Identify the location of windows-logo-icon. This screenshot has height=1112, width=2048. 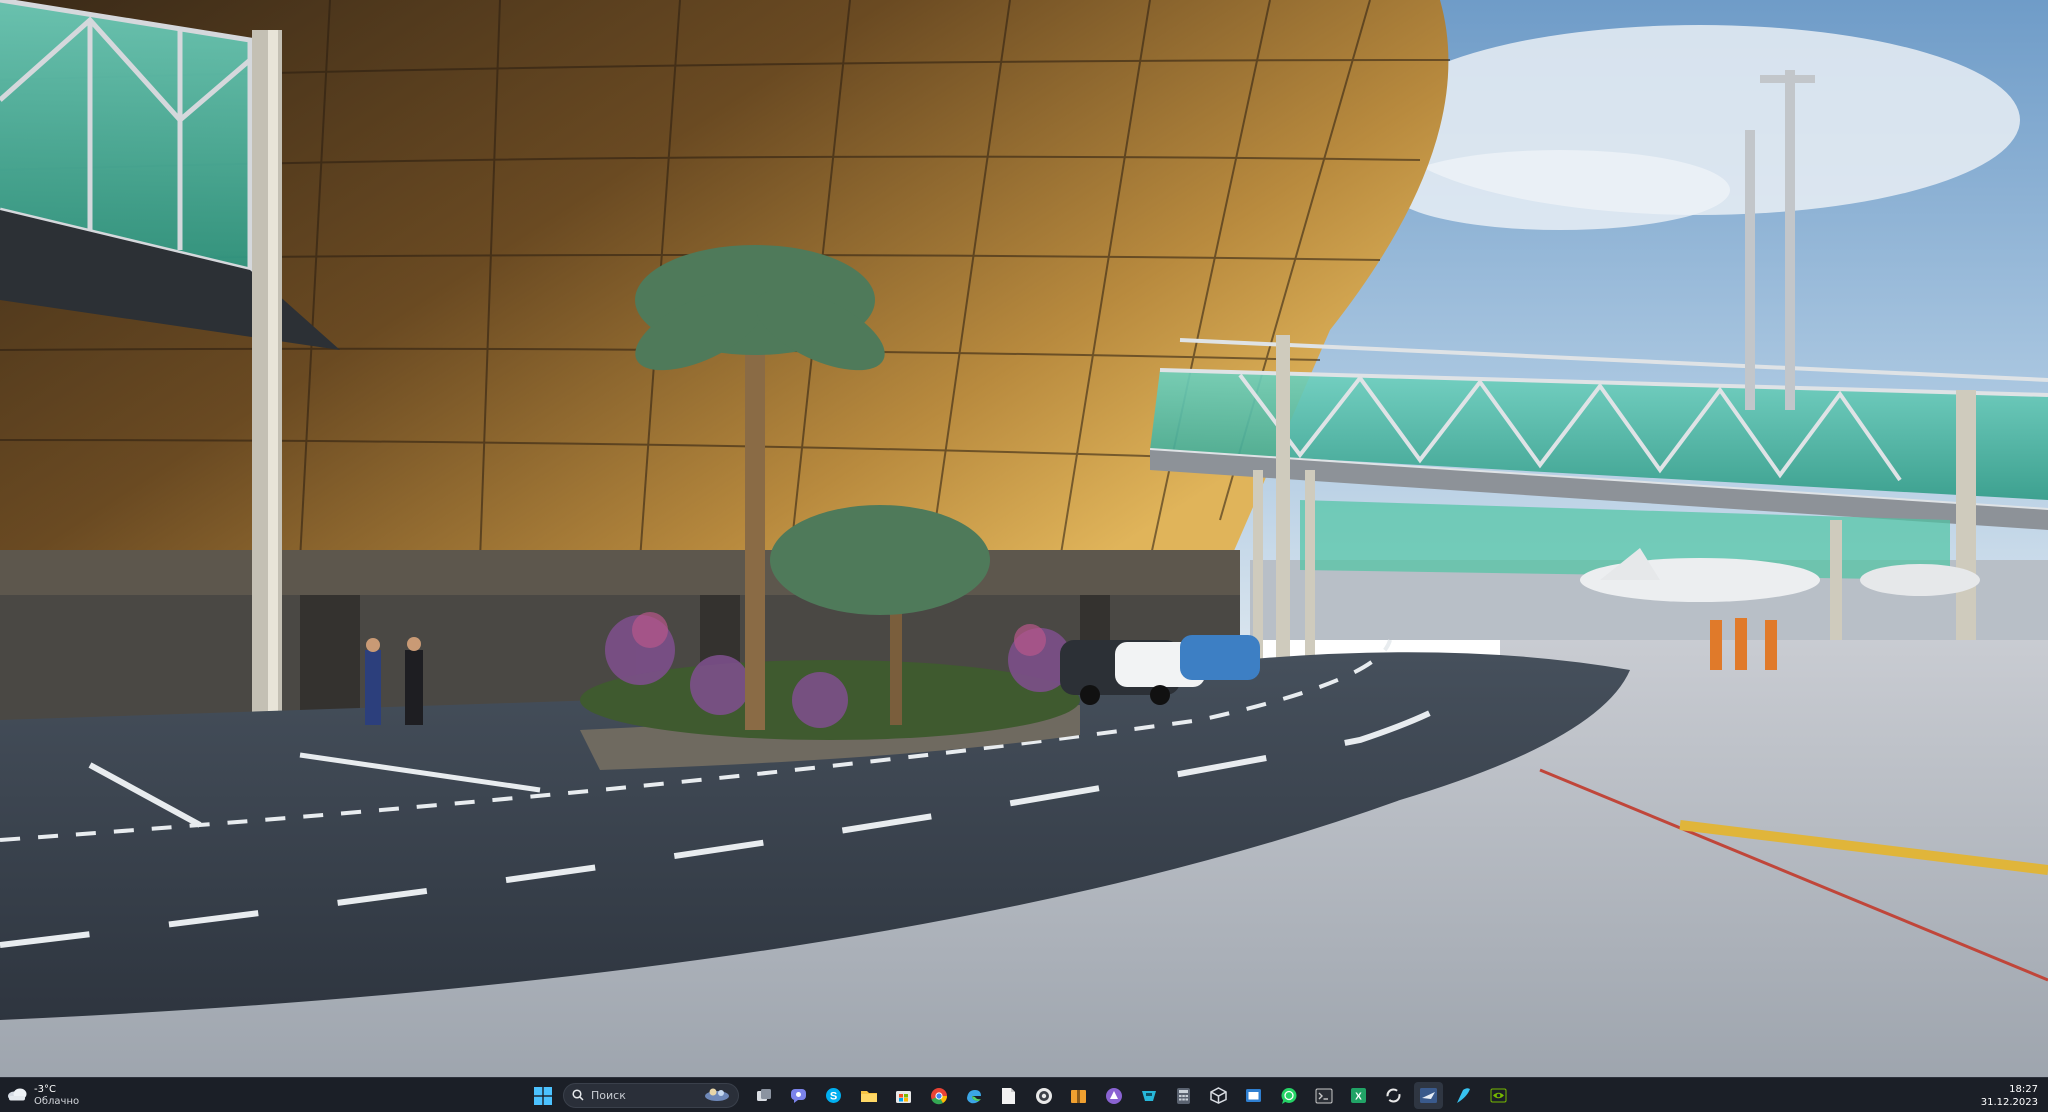
(542, 1095).